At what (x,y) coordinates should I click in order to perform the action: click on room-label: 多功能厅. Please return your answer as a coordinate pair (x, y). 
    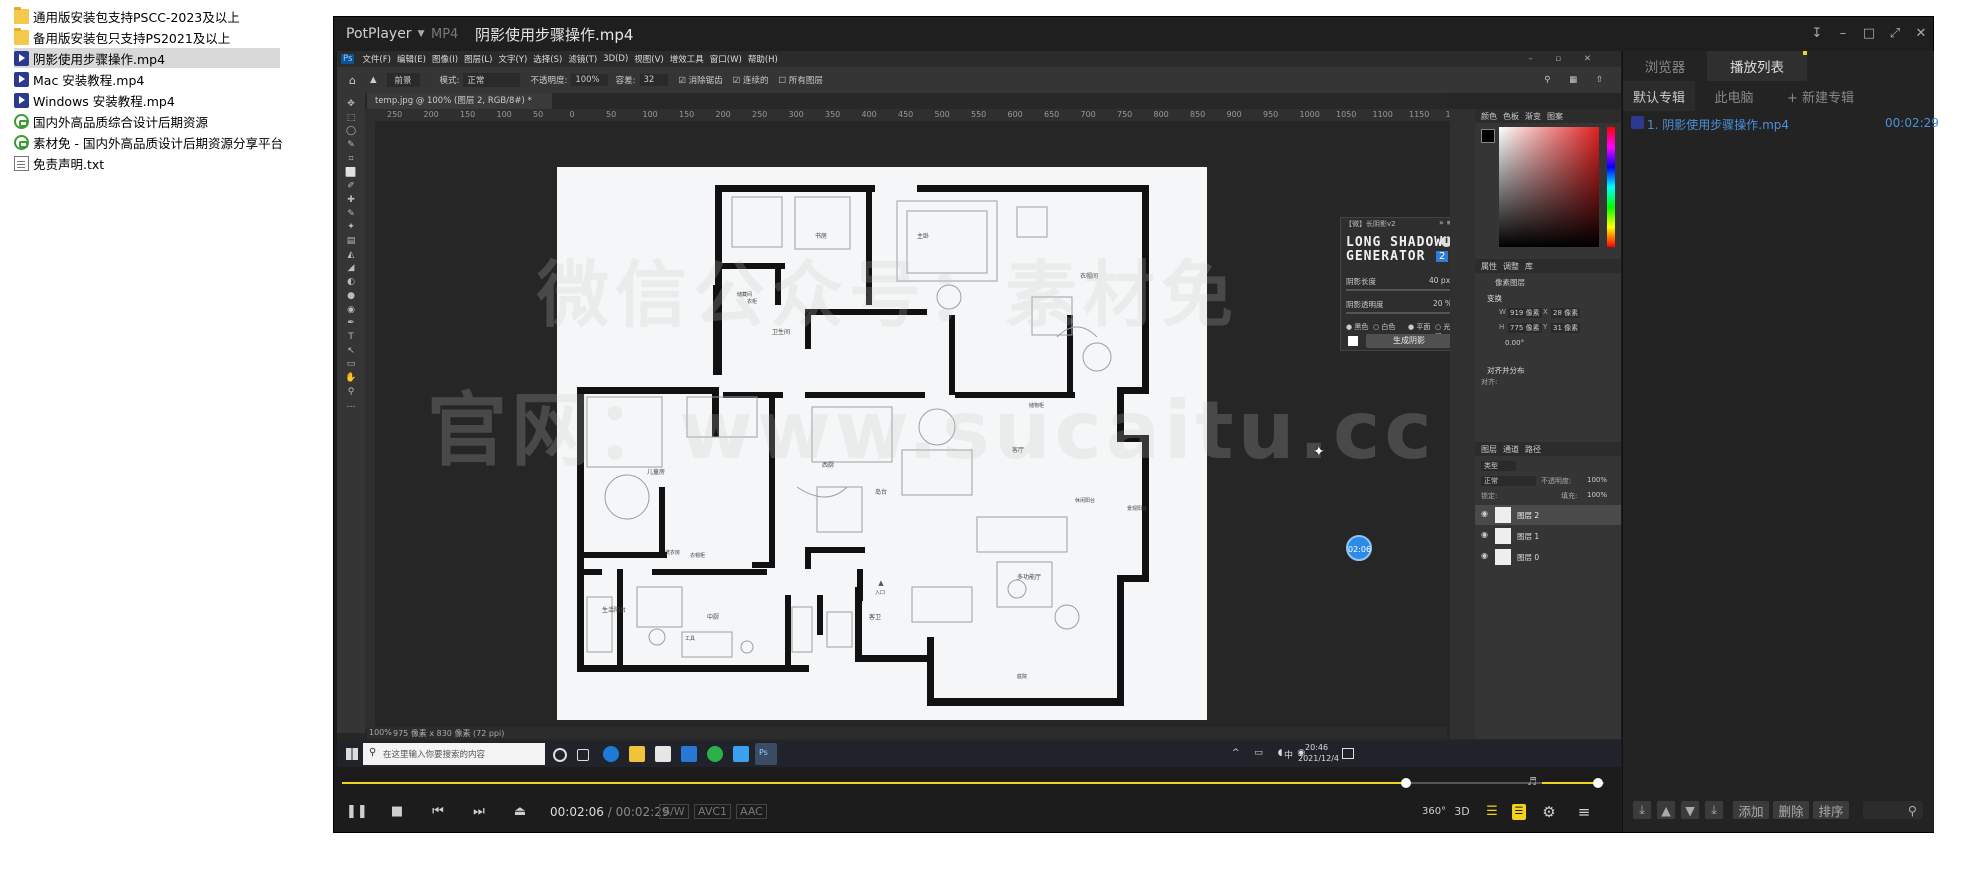
    Looking at the image, I should click on (1029, 577).